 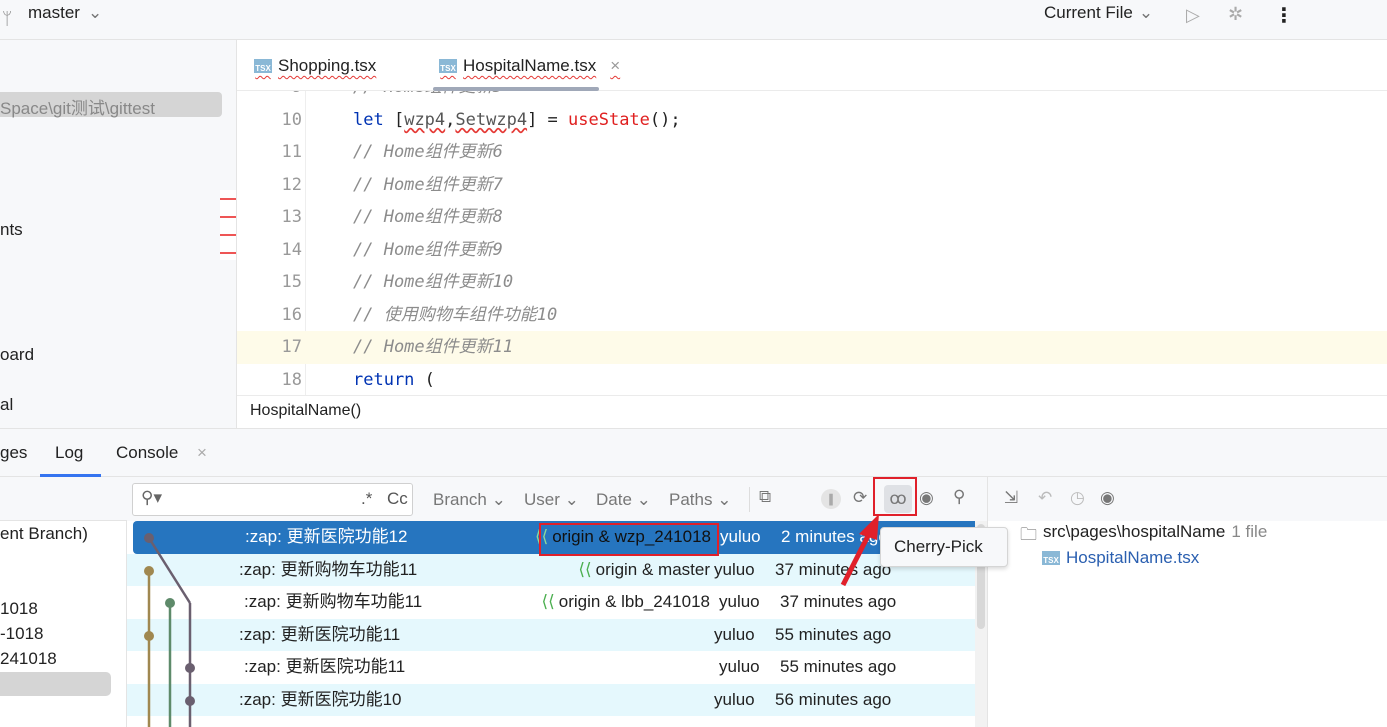 What do you see at coordinates (1077, 498) in the screenshot?
I see `history-icon: ◷` at bounding box center [1077, 498].